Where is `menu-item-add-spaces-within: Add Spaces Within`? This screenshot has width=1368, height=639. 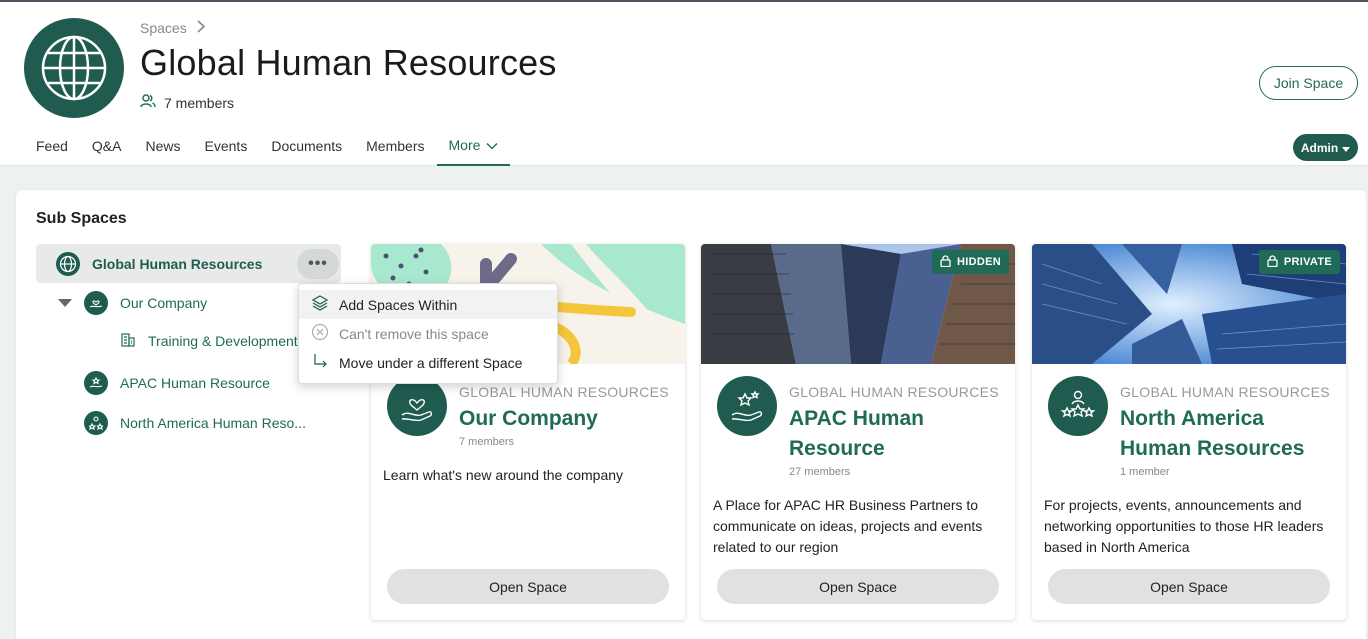
menu-item-add-spaces-within: Add Spaces Within is located at coordinates (428, 304).